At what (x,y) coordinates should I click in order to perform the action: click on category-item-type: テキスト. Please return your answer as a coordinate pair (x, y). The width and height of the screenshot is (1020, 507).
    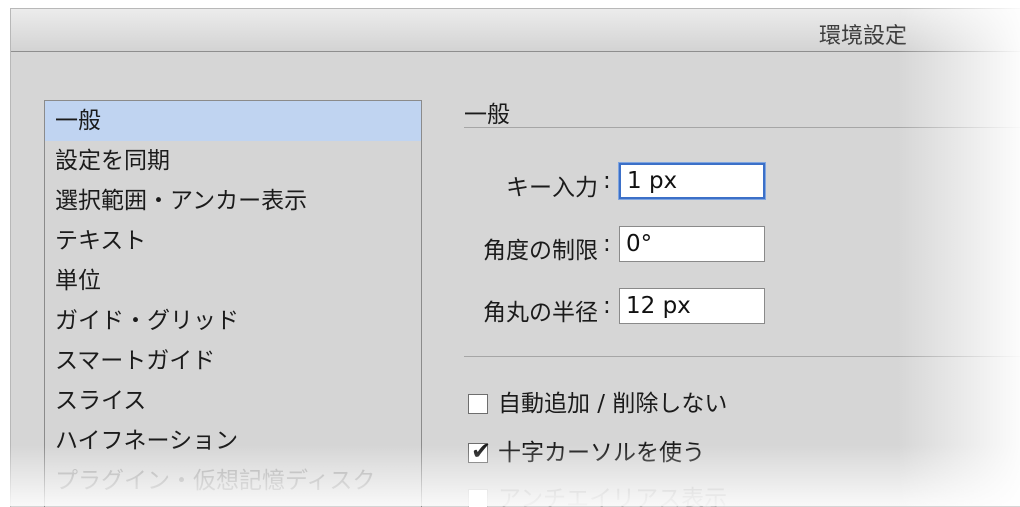
    Looking at the image, I should click on (233, 241).